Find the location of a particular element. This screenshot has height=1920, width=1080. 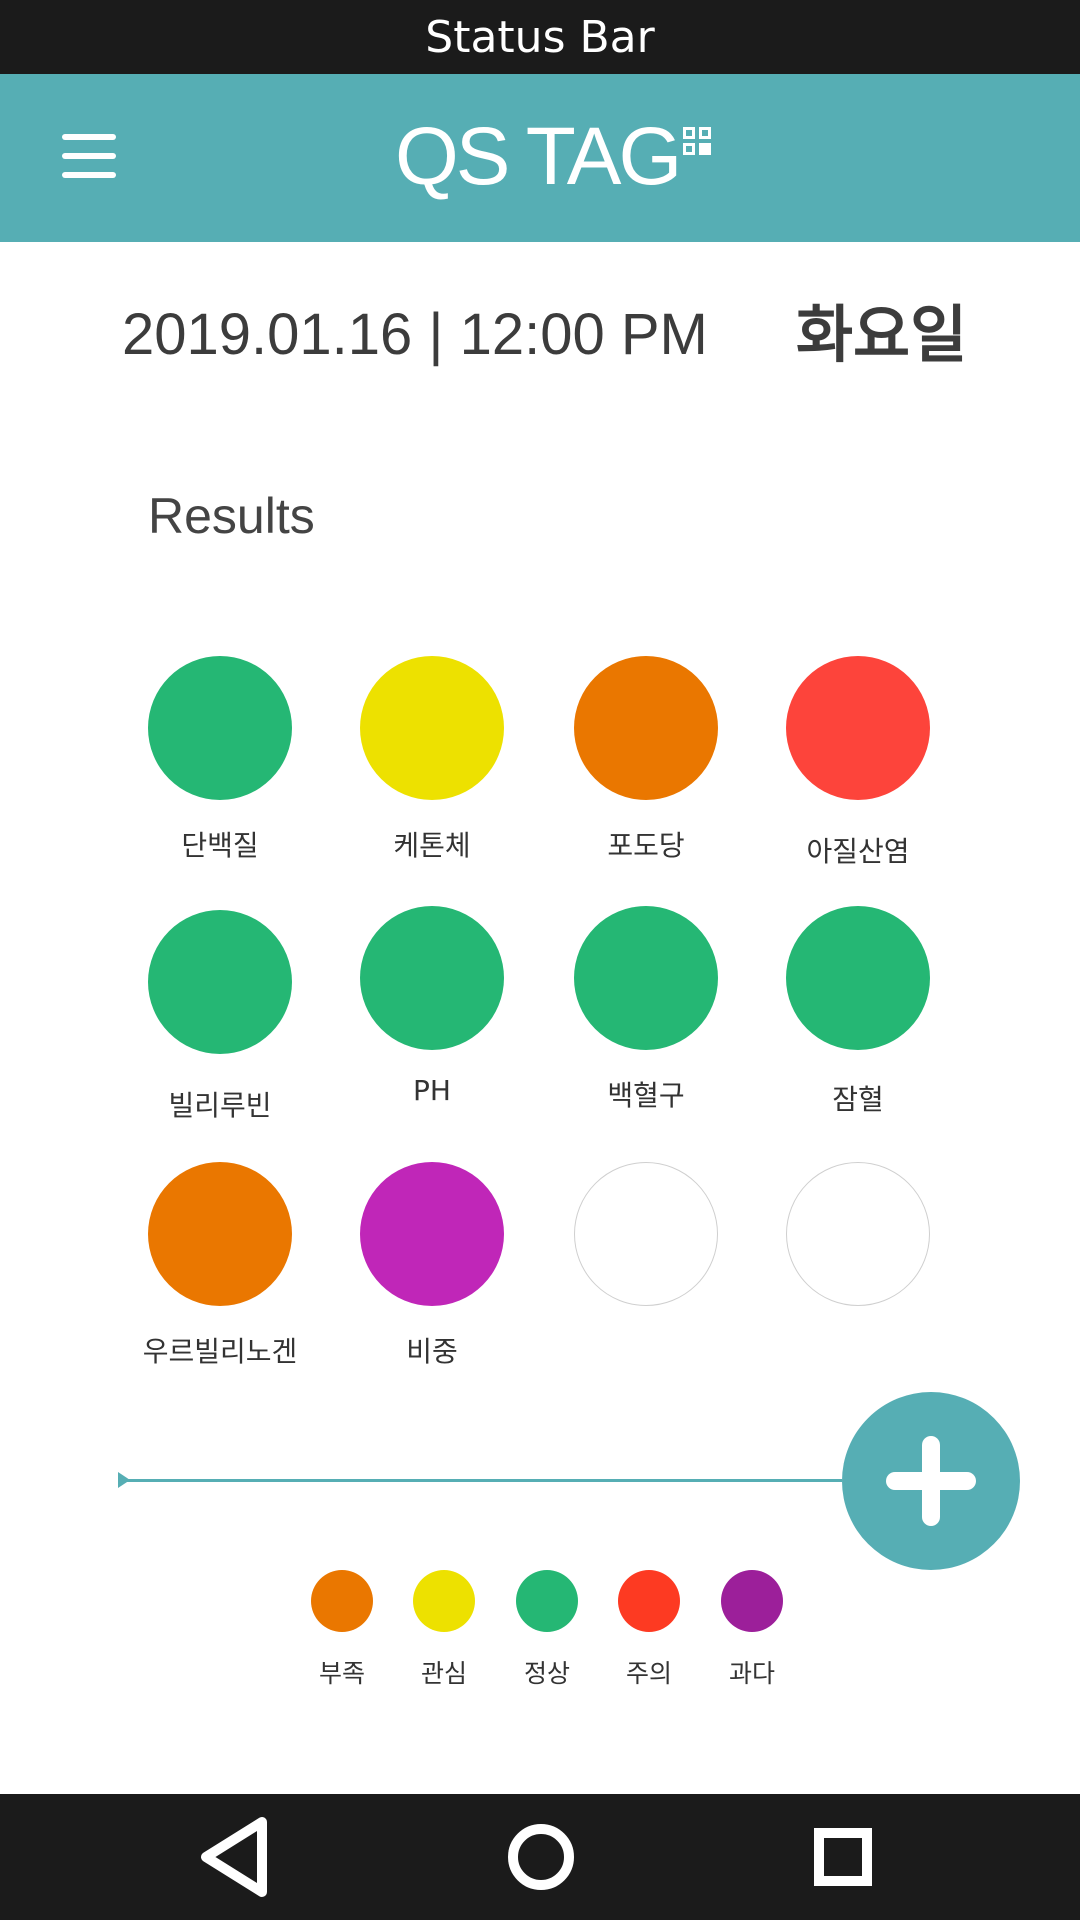

add-button is located at coordinates (931, 1481).